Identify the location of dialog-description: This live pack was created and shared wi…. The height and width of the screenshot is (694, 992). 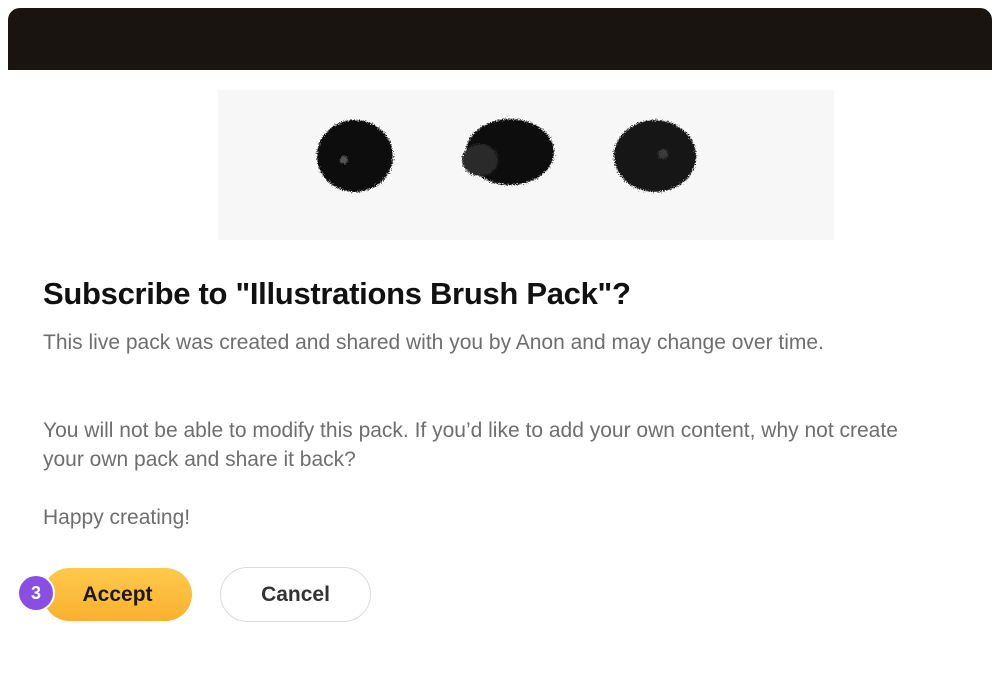
(433, 342).